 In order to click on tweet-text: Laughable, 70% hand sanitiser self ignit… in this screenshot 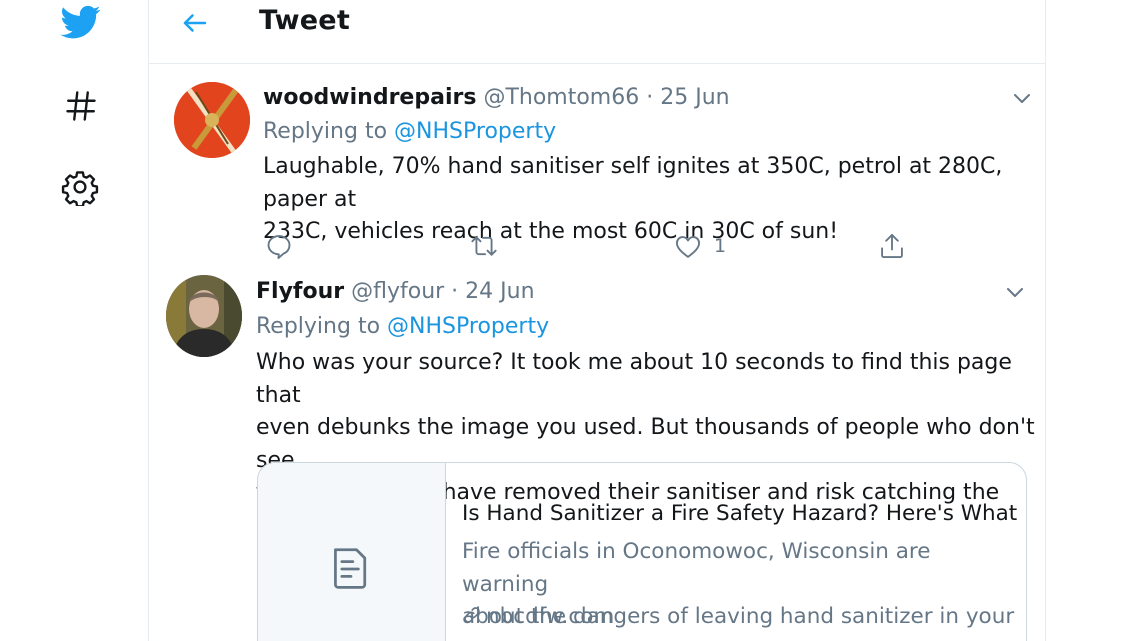, I will do `click(648, 200)`.